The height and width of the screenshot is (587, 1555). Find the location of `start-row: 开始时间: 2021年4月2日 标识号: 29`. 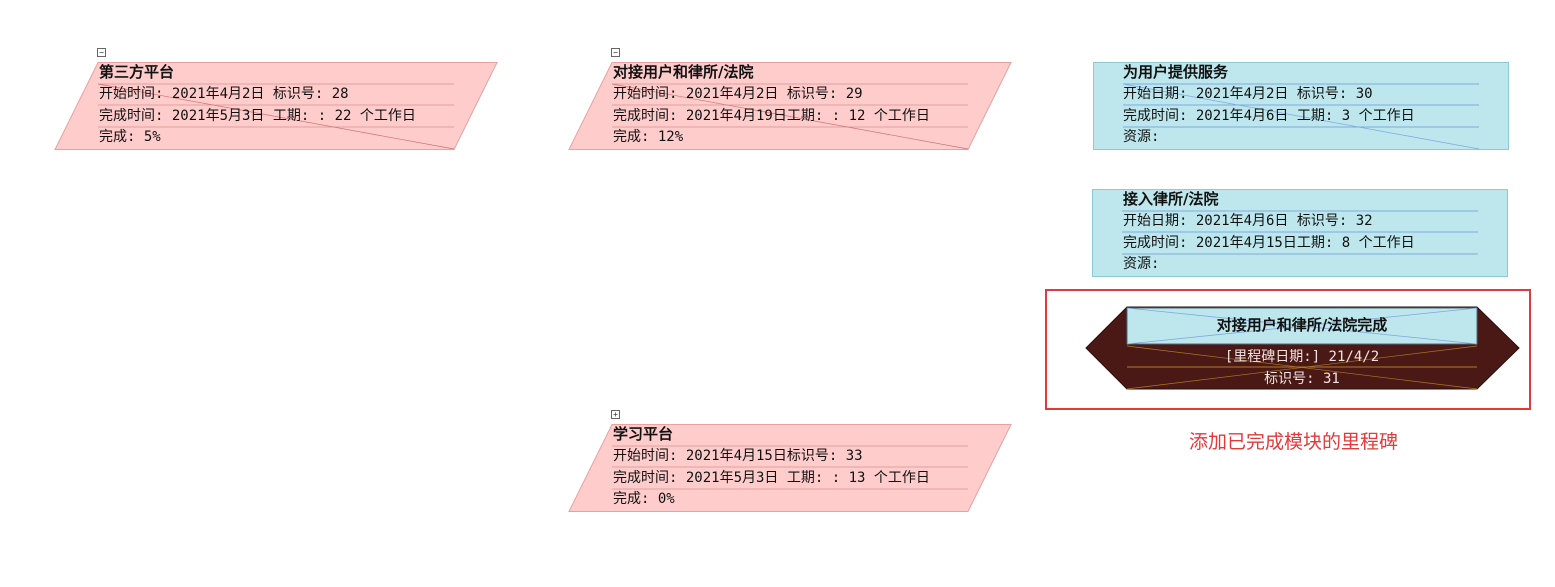

start-row: 开始时间: 2021年4月2日 标识号: 29 is located at coordinates (738, 94).